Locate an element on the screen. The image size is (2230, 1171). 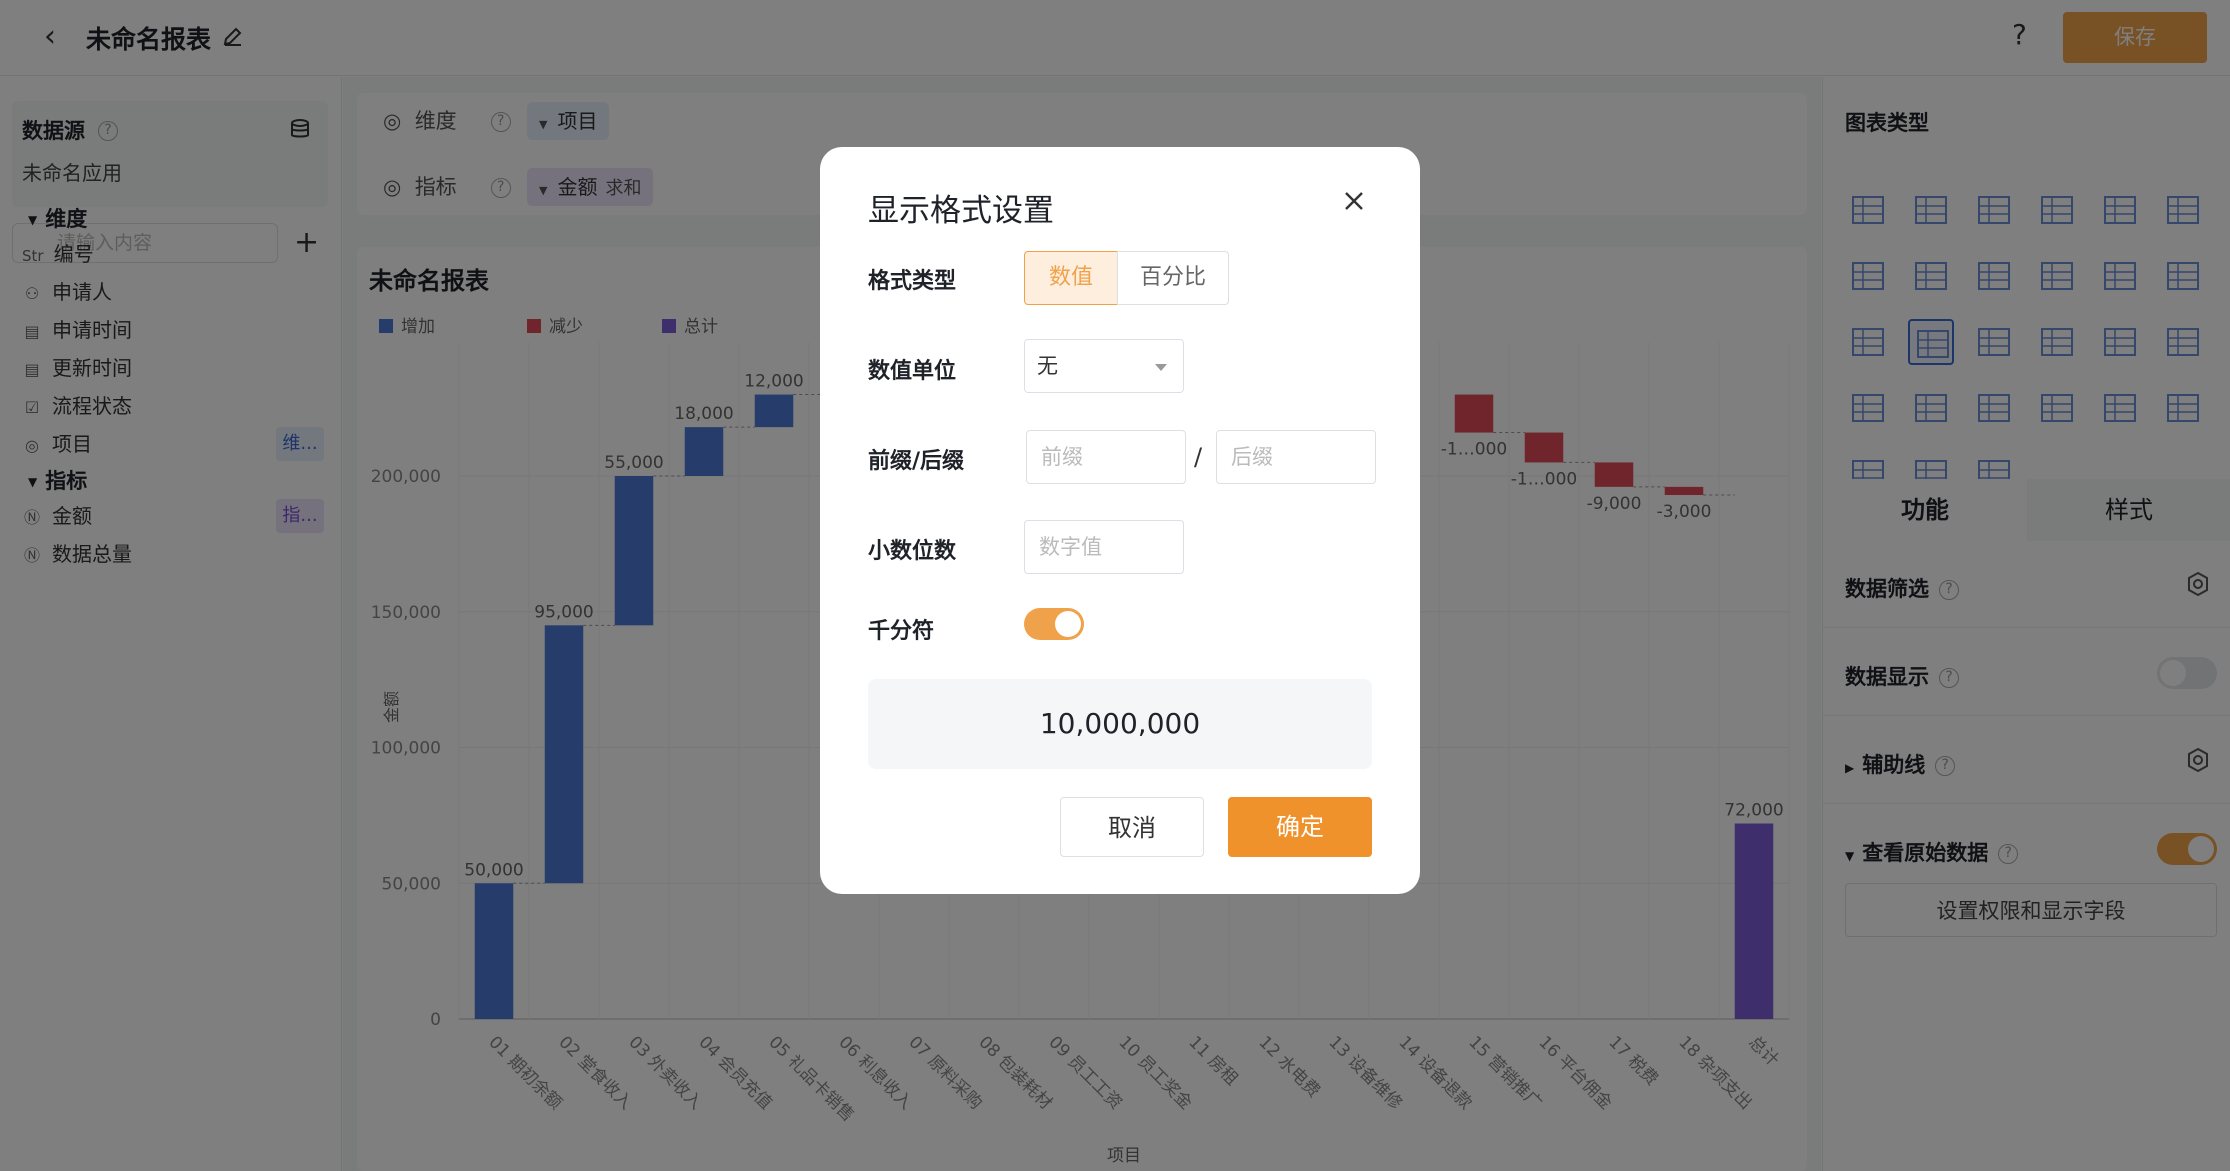
confirm-button: 确定 is located at coordinates (1300, 827).